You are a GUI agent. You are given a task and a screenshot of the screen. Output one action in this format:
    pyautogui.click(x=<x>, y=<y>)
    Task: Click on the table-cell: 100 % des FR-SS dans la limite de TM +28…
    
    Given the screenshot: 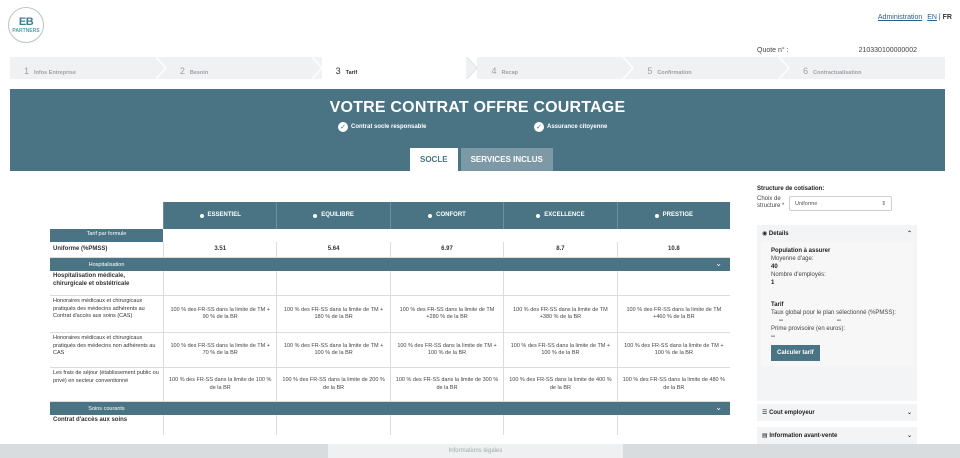 What is the action you would take?
    pyautogui.click(x=446, y=314)
    